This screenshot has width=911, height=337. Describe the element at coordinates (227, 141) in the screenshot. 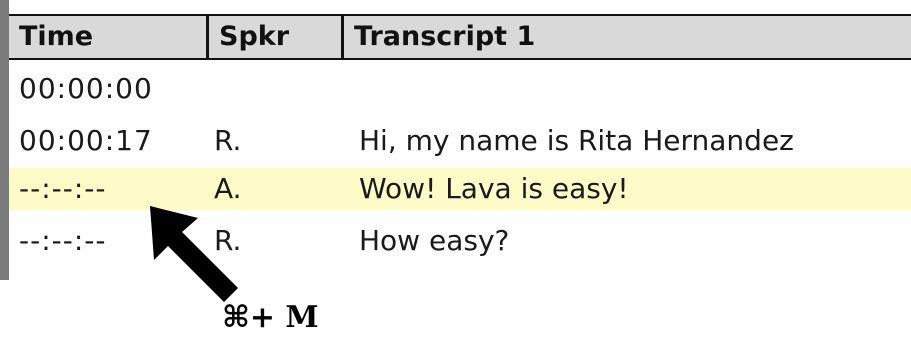

I see `speaker-cell: R.` at that location.